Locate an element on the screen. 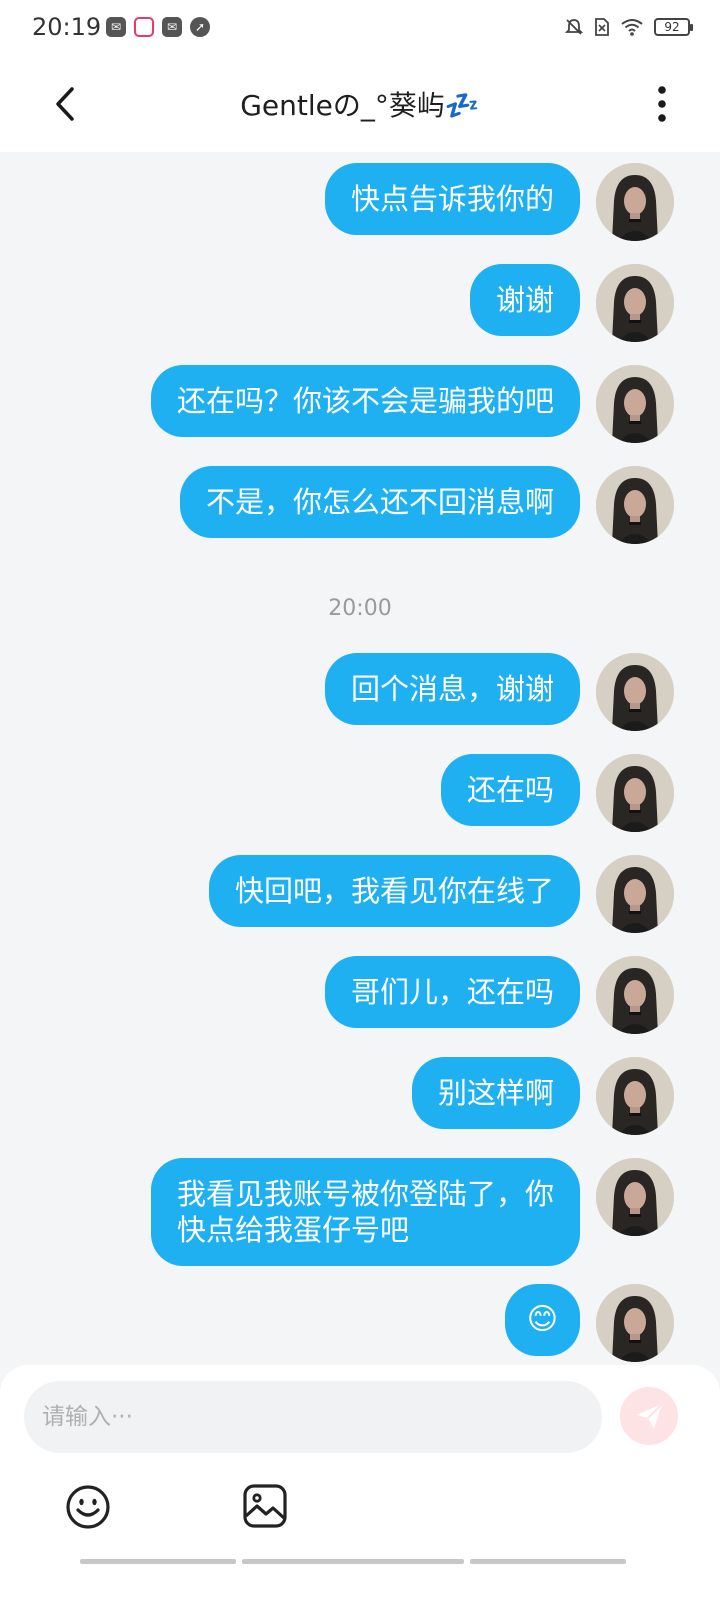 Image resolution: width=720 pixels, height=1600 pixels. message-row: 哥们儿，还在吗 is located at coordinates (499, 995).